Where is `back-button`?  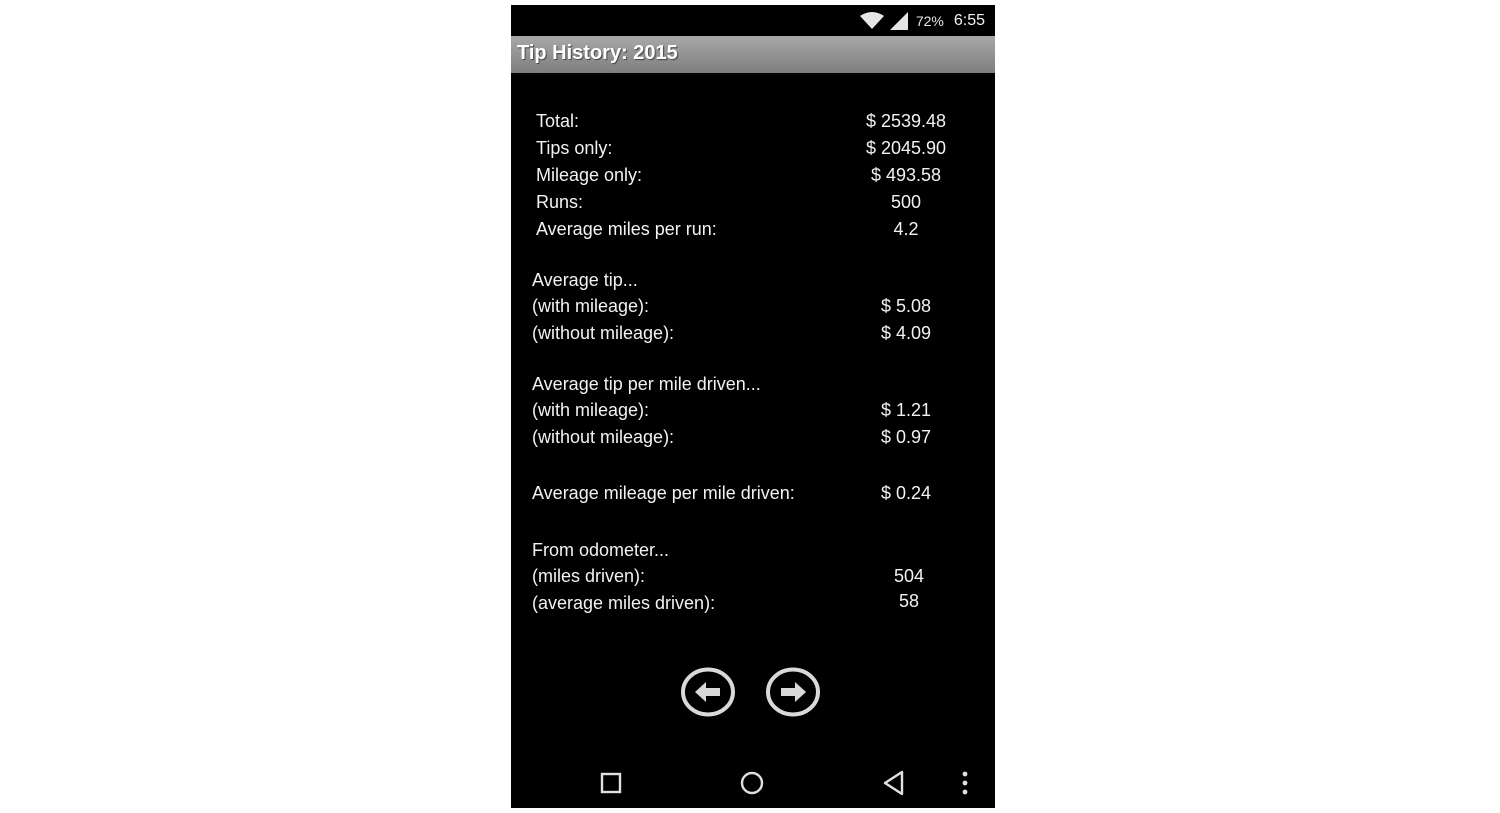
back-button is located at coordinates (894, 783).